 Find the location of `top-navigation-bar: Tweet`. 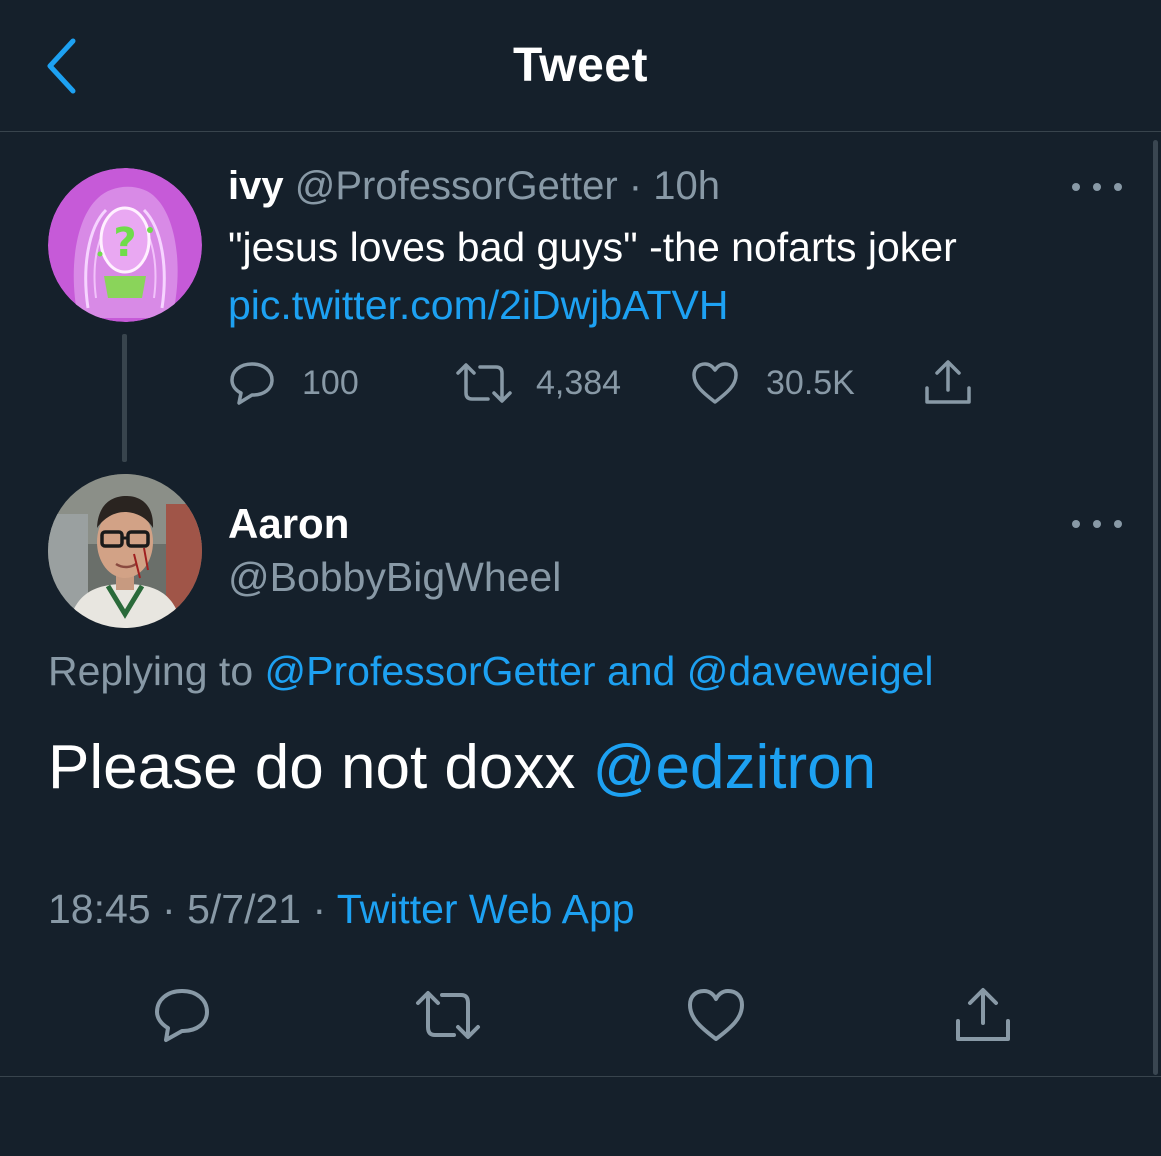

top-navigation-bar: Tweet is located at coordinates (580, 66).